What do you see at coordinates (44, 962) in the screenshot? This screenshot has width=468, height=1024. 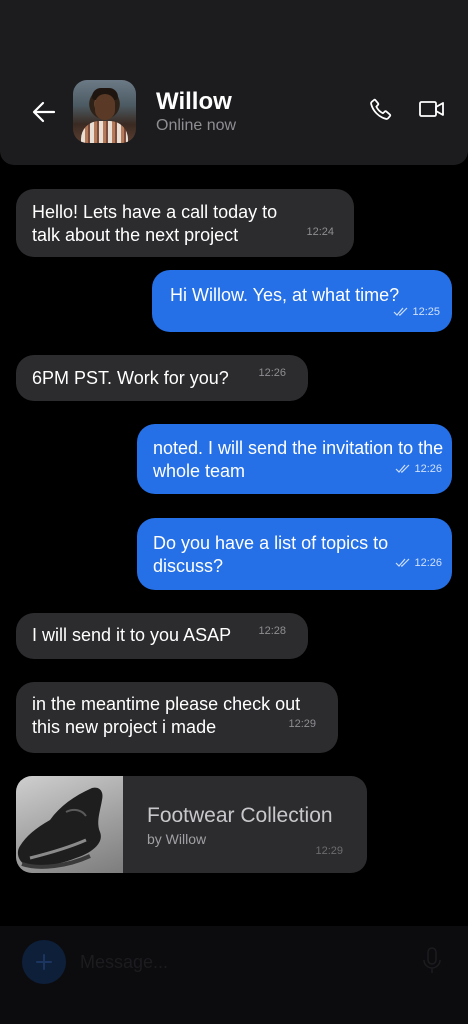 I see `add-icon` at bounding box center [44, 962].